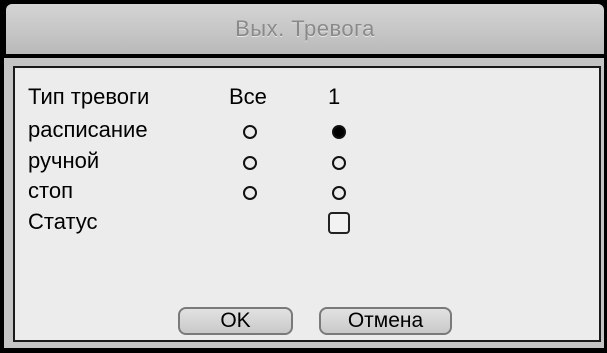 The height and width of the screenshot is (353, 607). I want to click on status-checkbox, so click(339, 223).